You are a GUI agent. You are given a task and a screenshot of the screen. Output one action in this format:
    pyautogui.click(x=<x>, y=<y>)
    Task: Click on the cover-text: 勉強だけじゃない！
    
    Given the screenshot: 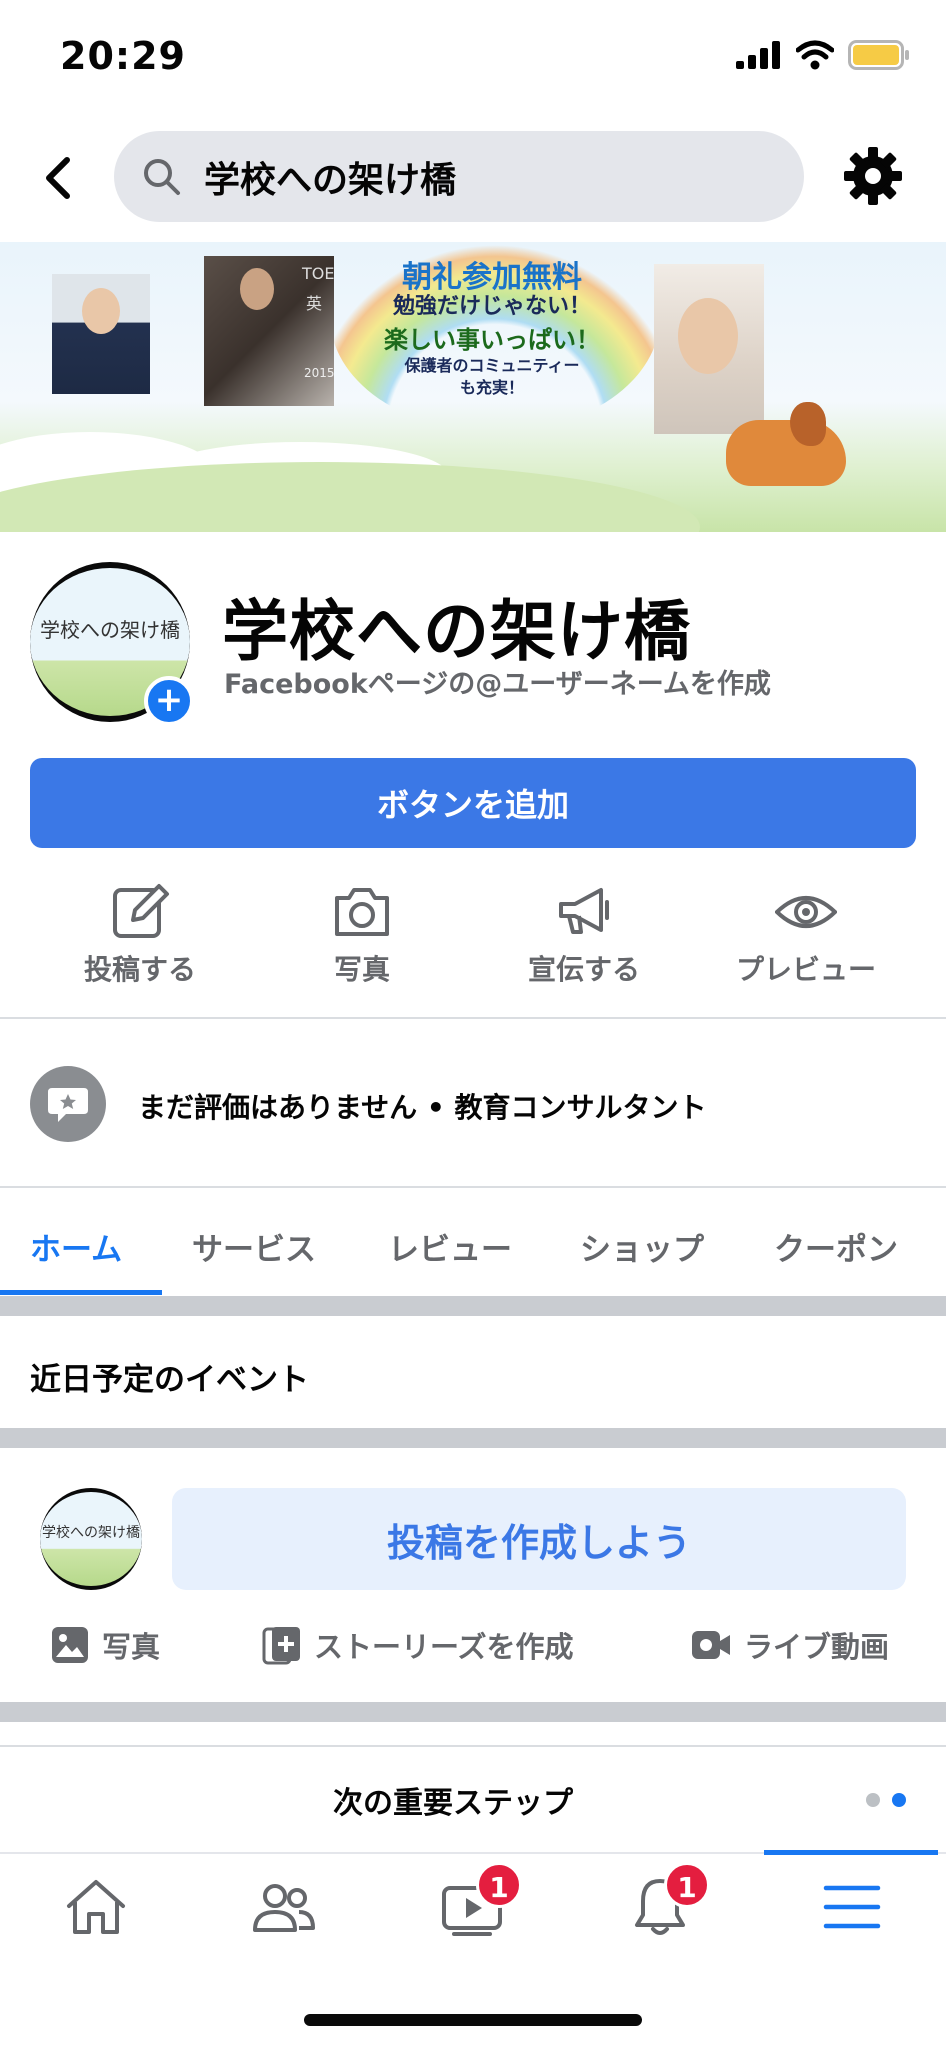 What is the action you would take?
    pyautogui.click(x=491, y=306)
    